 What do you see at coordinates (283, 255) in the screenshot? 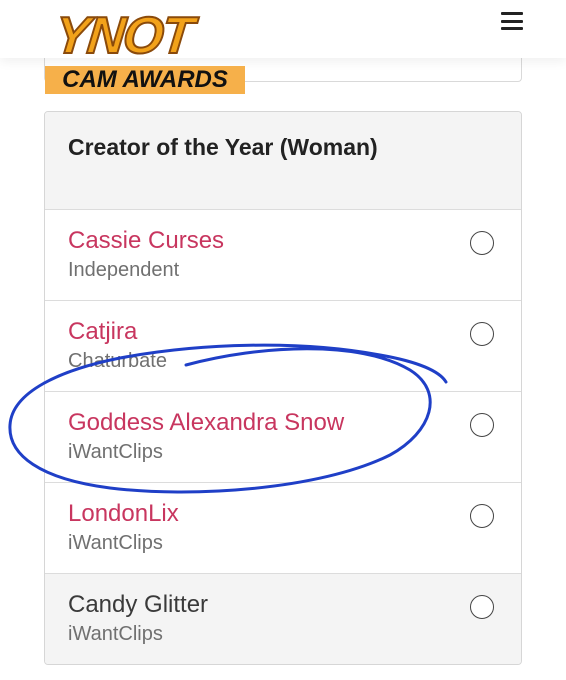
I see `nominee-option: Cassie Curses Independent` at bounding box center [283, 255].